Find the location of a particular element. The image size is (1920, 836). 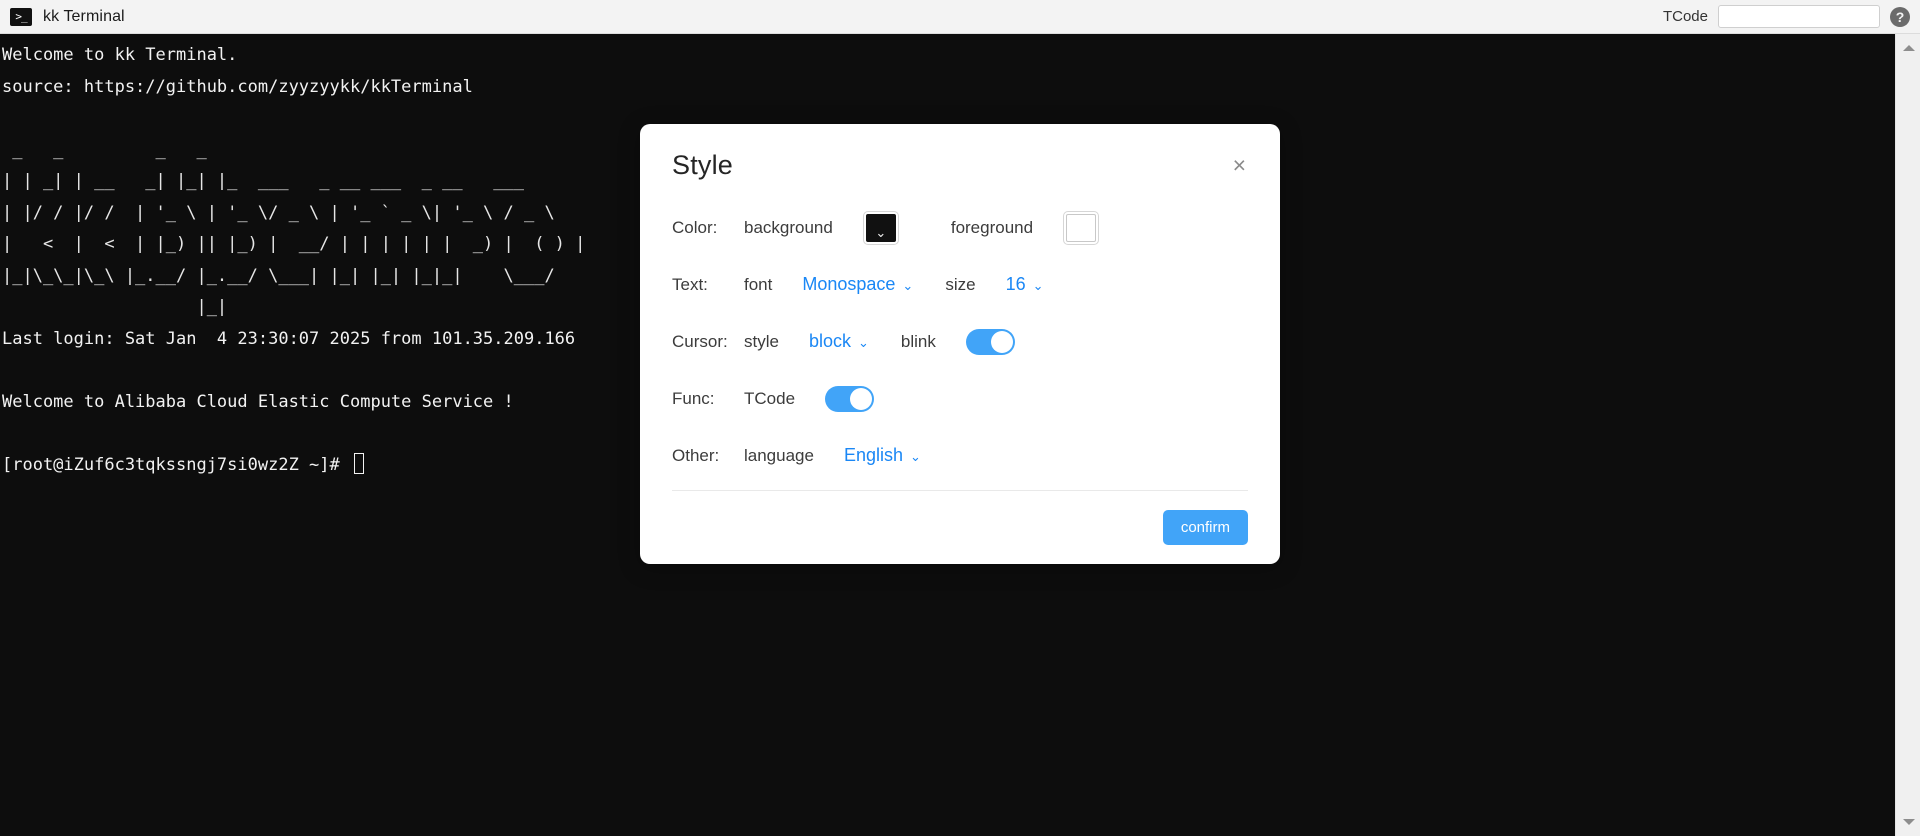

background-color-preview: ⌄ is located at coordinates (880, 227).